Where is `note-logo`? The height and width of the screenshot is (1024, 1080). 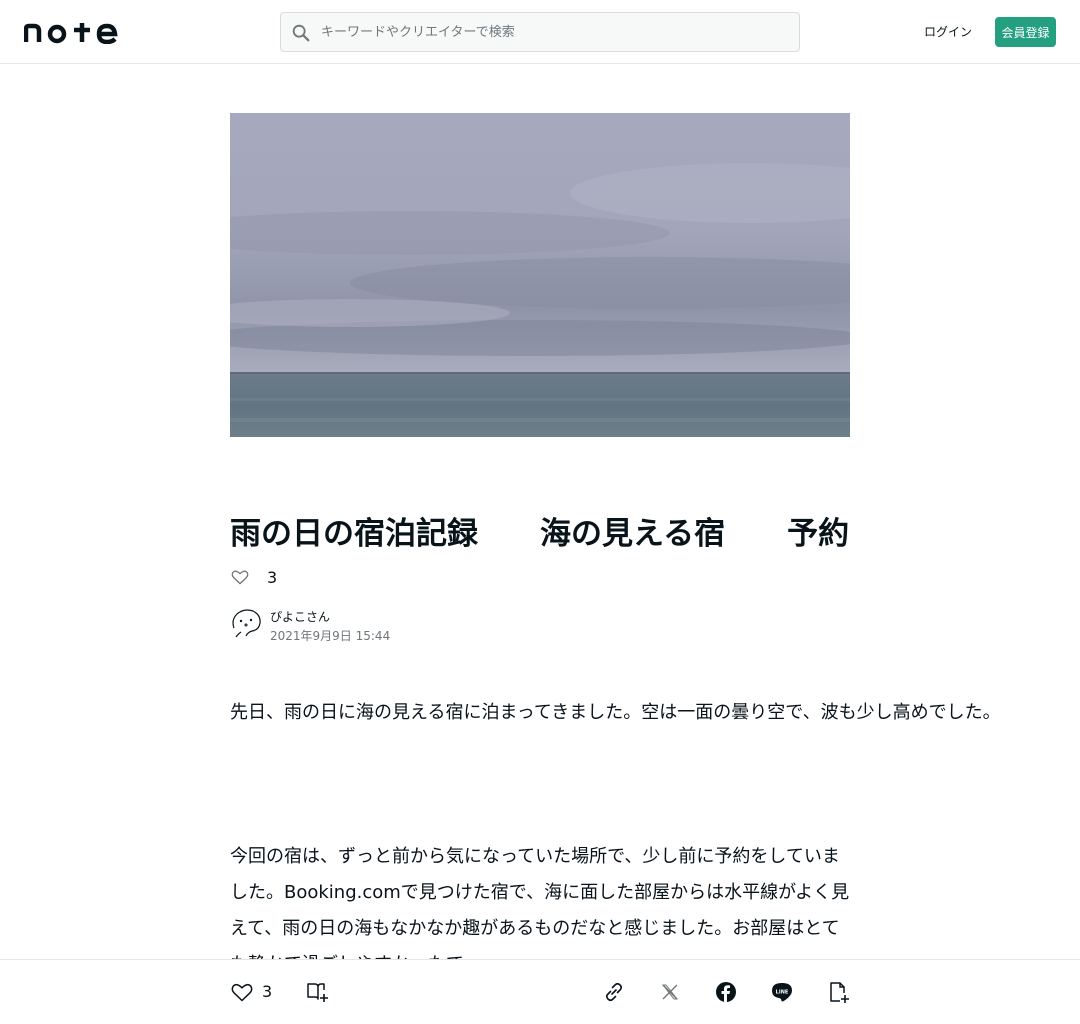 note-logo is located at coordinates (74, 32).